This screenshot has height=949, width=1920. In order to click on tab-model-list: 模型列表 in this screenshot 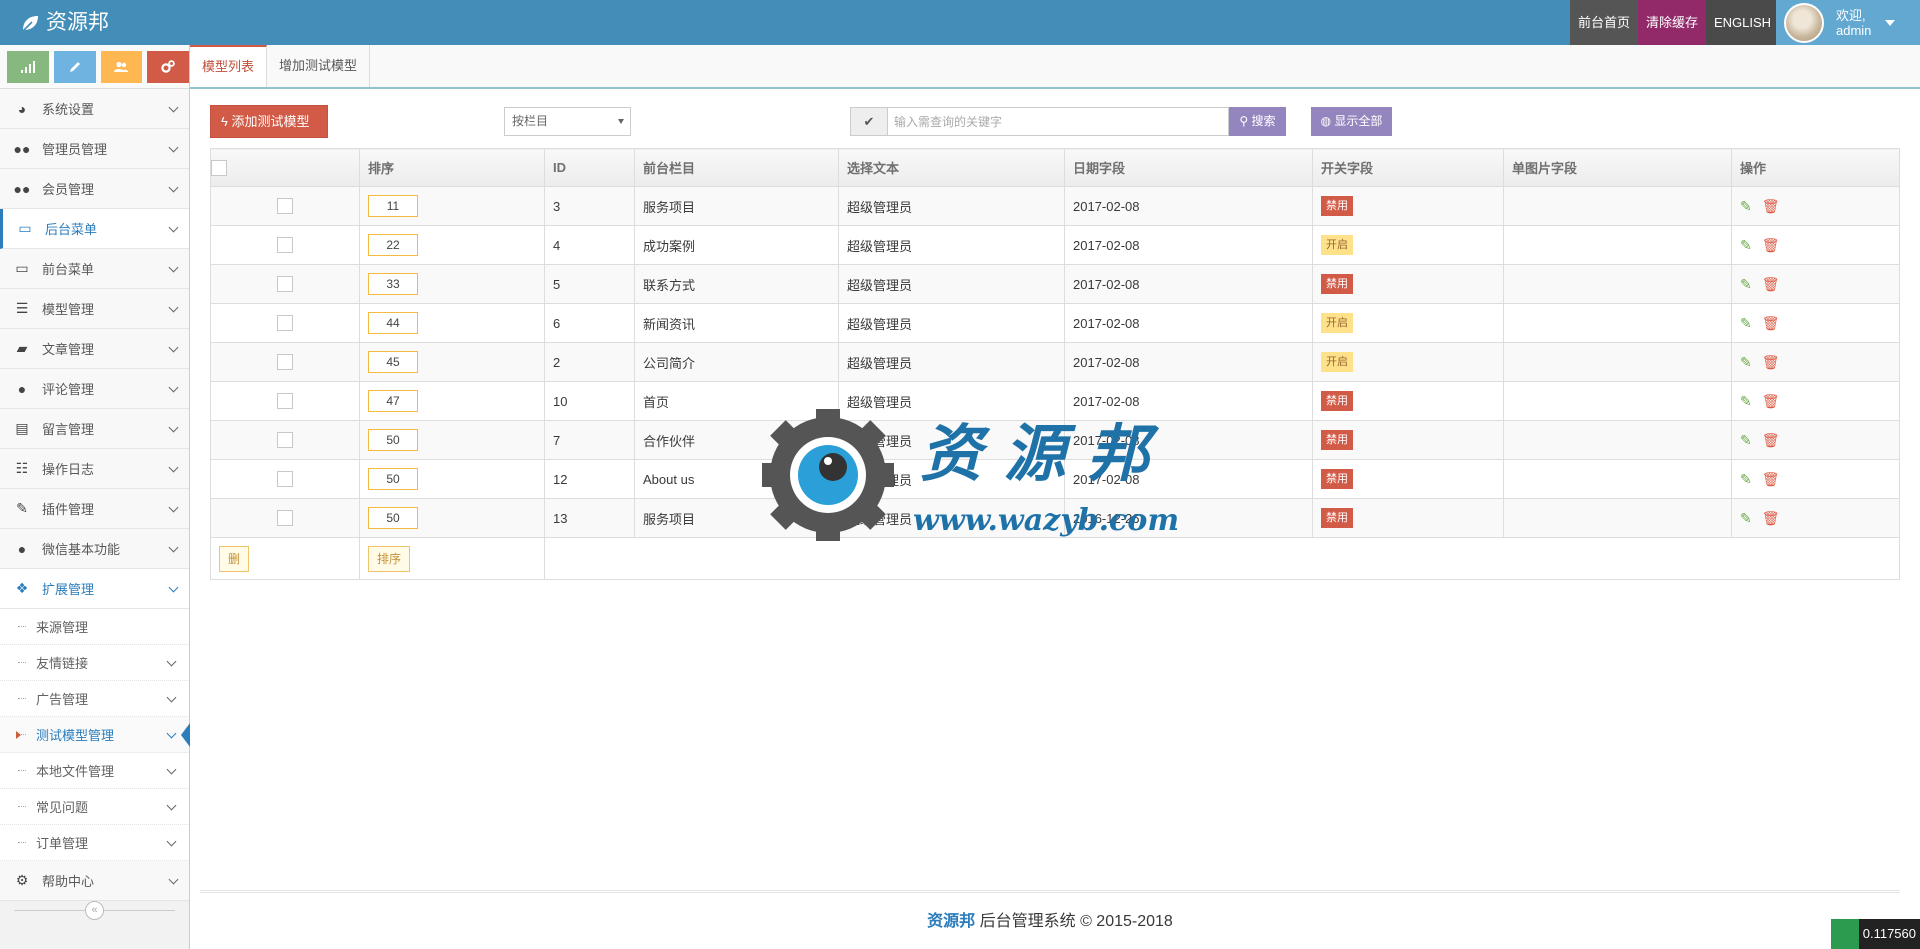, I will do `click(229, 66)`.